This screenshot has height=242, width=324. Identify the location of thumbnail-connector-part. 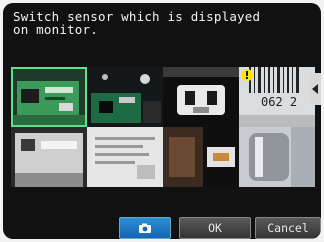
(201, 97).